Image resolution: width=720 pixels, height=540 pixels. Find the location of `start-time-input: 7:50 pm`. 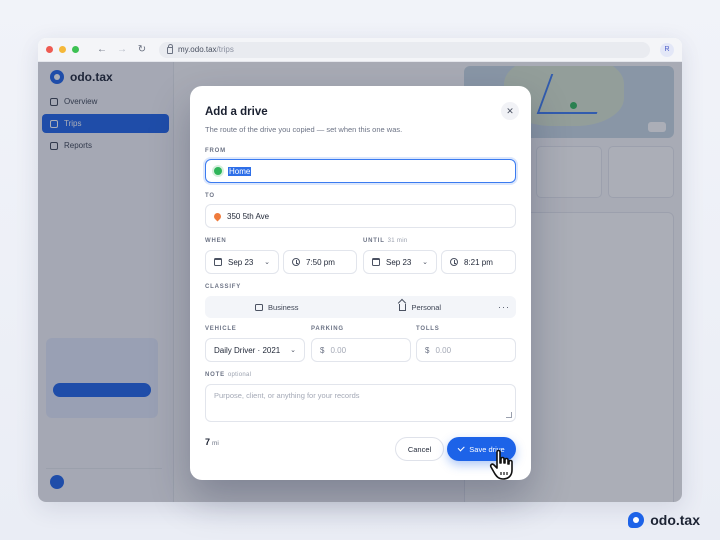

start-time-input: 7:50 pm is located at coordinates (320, 262).